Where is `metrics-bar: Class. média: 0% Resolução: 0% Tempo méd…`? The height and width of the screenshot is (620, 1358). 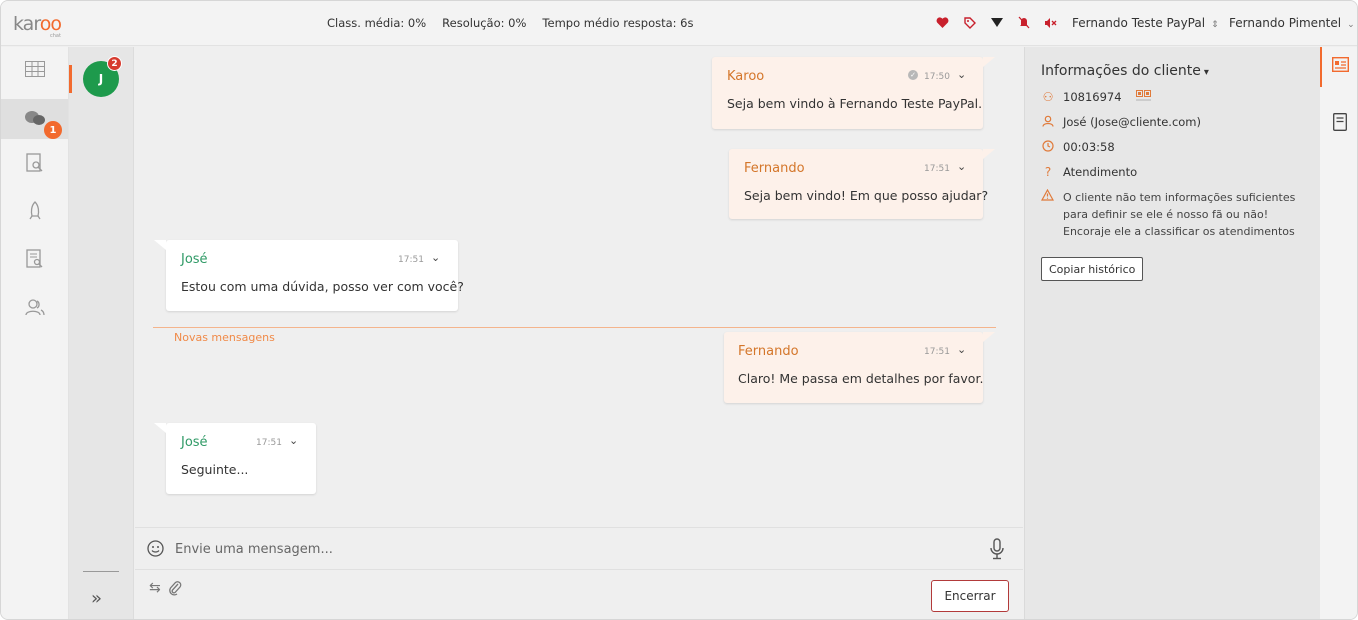 metrics-bar: Class. média: 0% Resolução: 0% Tempo méd… is located at coordinates (510, 23).